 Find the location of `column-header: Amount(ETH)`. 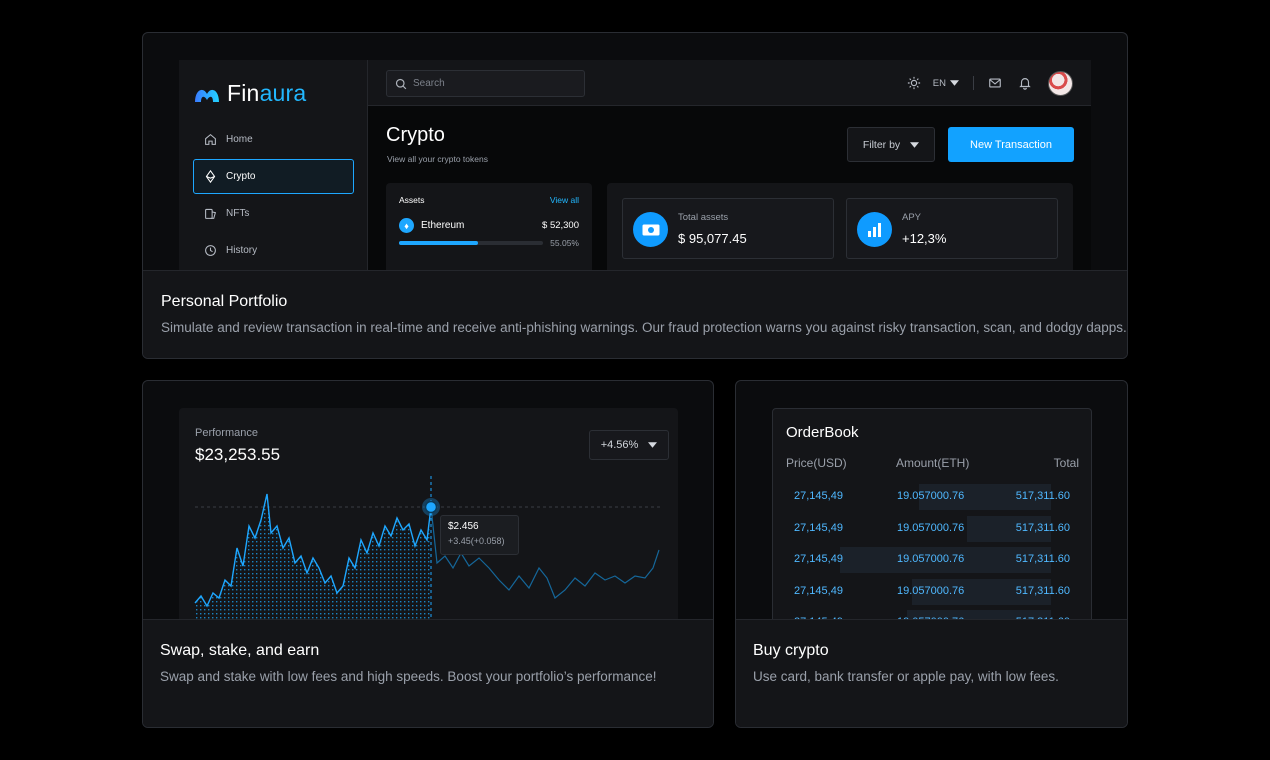

column-header: Amount(ETH) is located at coordinates (933, 463).